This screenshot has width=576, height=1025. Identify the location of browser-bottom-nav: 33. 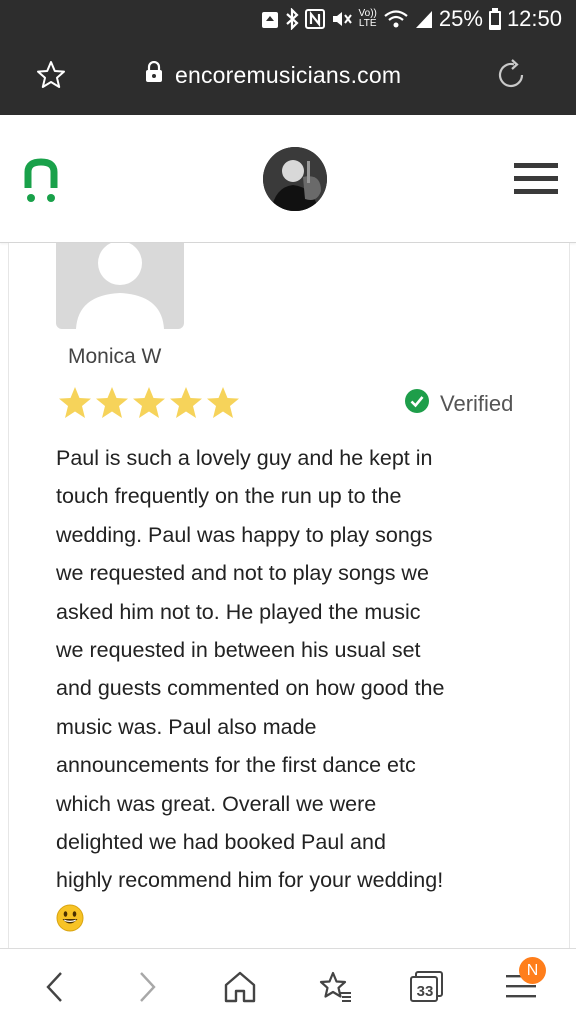
(288, 986).